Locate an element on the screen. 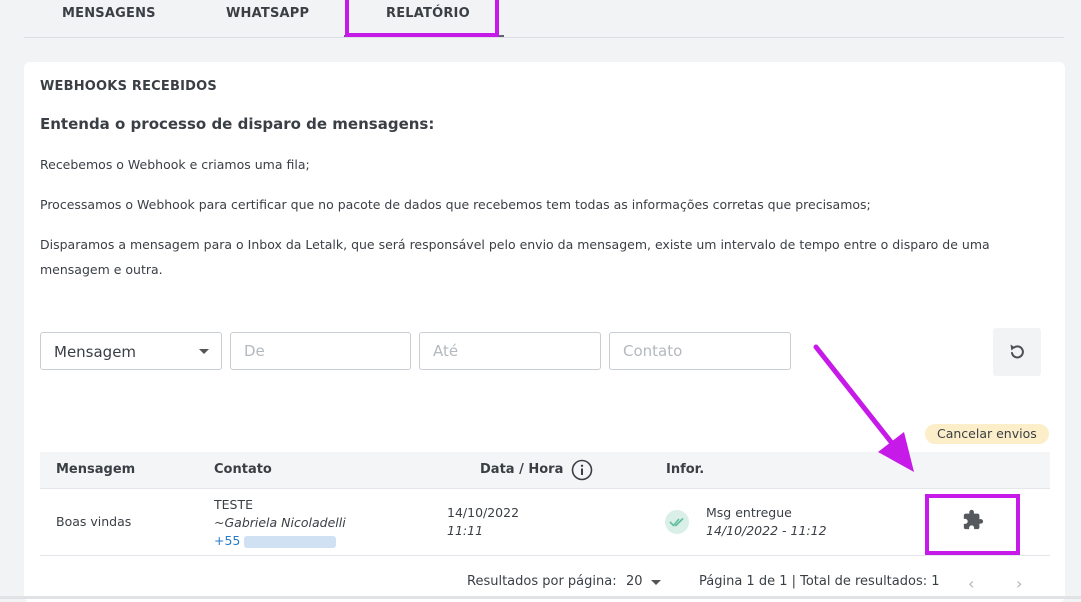 This screenshot has height=602, width=1081. message-type-select: Mensagem is located at coordinates (131, 351).